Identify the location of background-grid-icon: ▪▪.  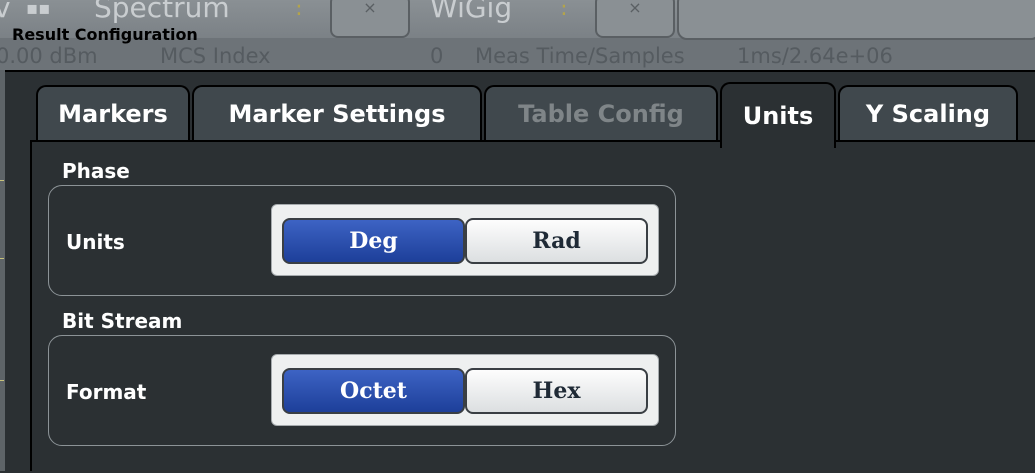
(38, 9).